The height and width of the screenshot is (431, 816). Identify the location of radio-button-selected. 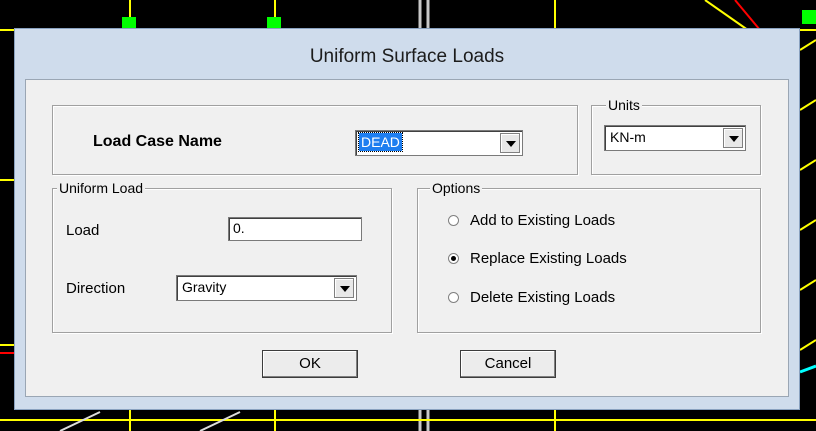
(453, 258).